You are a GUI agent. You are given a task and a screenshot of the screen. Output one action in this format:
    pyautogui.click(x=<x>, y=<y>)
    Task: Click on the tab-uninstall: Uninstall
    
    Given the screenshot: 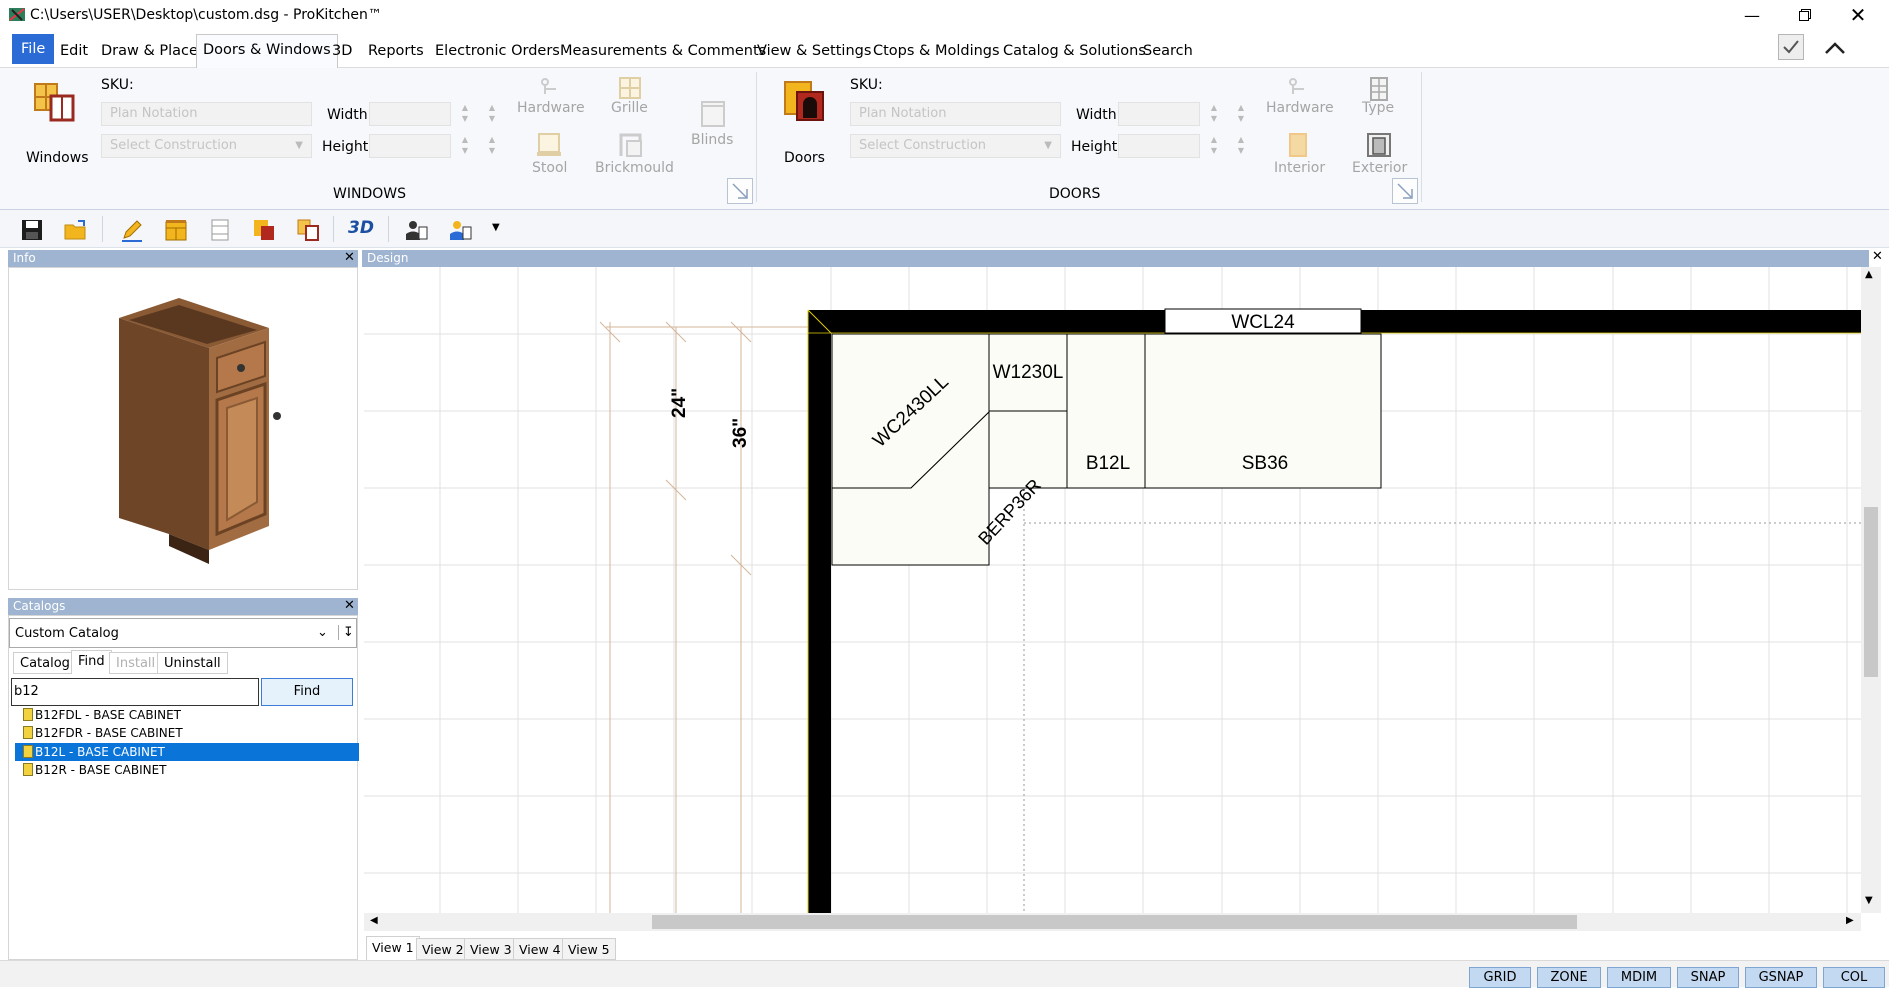 What is the action you would take?
    pyautogui.click(x=192, y=663)
    